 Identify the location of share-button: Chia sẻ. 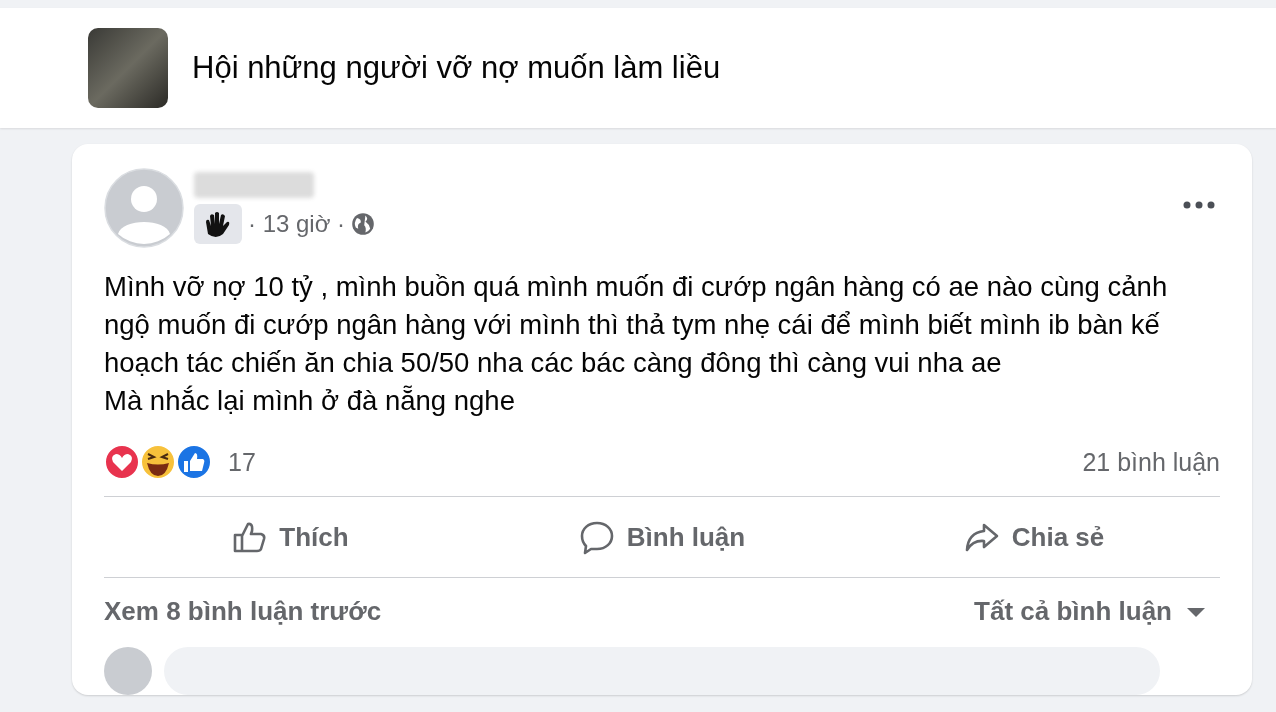
(1034, 537).